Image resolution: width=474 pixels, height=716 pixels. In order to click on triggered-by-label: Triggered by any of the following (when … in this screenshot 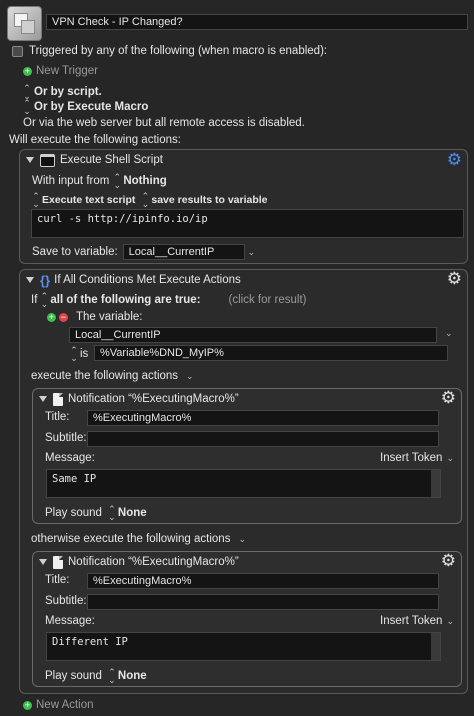, I will do `click(178, 51)`.